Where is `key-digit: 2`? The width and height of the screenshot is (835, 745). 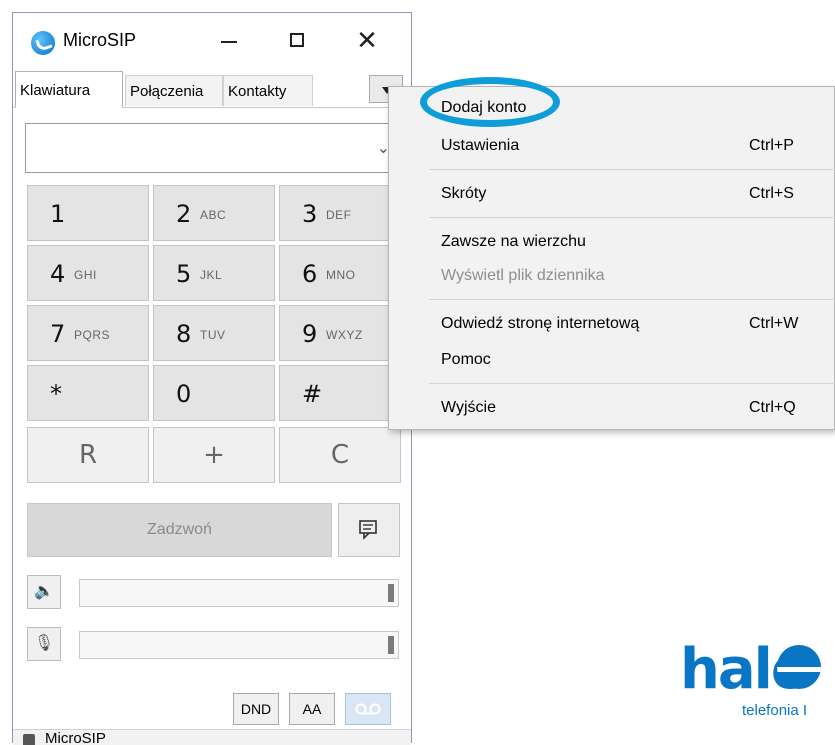 key-digit: 2 is located at coordinates (184, 214).